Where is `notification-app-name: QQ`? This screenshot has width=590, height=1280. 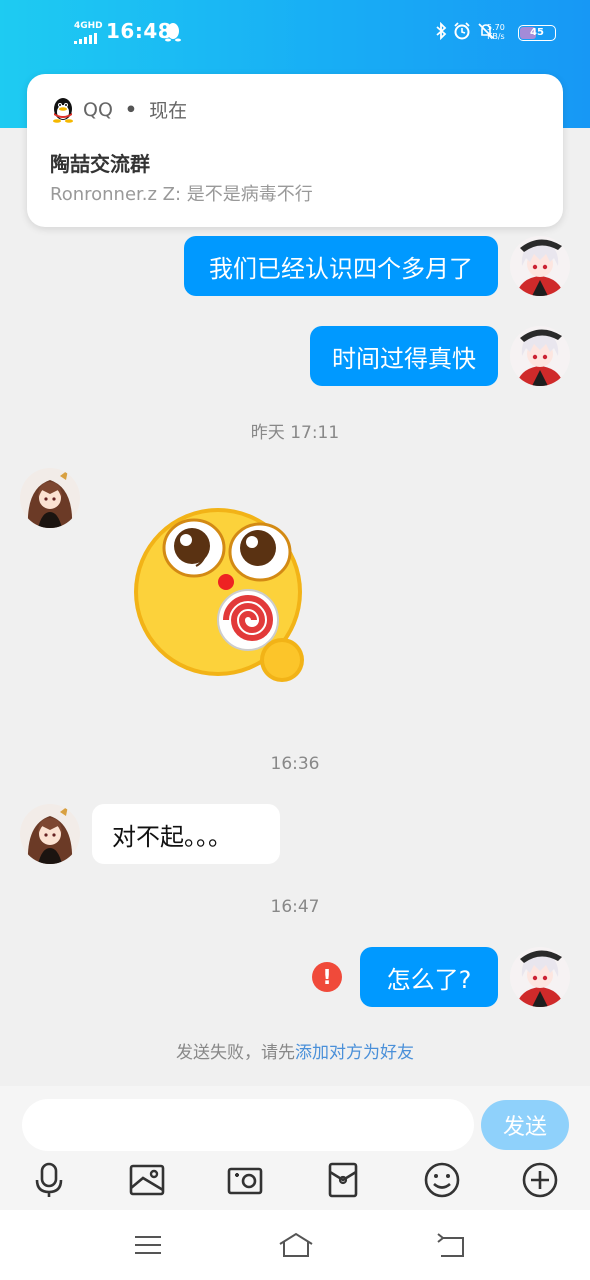 notification-app-name: QQ is located at coordinates (98, 109).